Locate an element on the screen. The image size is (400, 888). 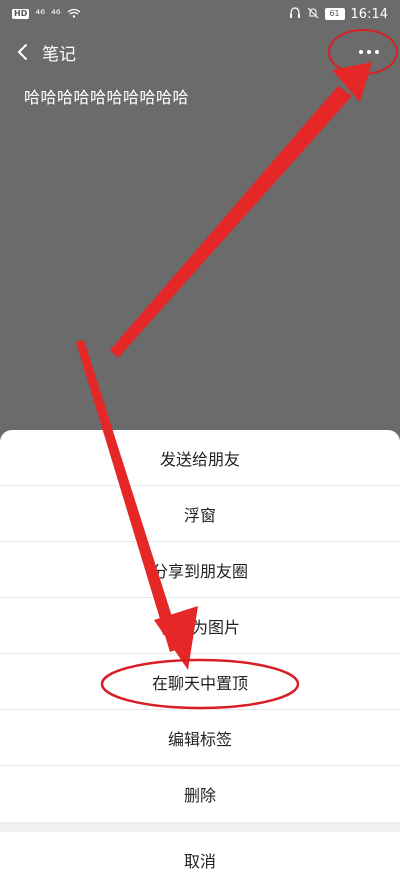
menu-pin-in-chat: 在聊天中置顶 is located at coordinates (200, 682).